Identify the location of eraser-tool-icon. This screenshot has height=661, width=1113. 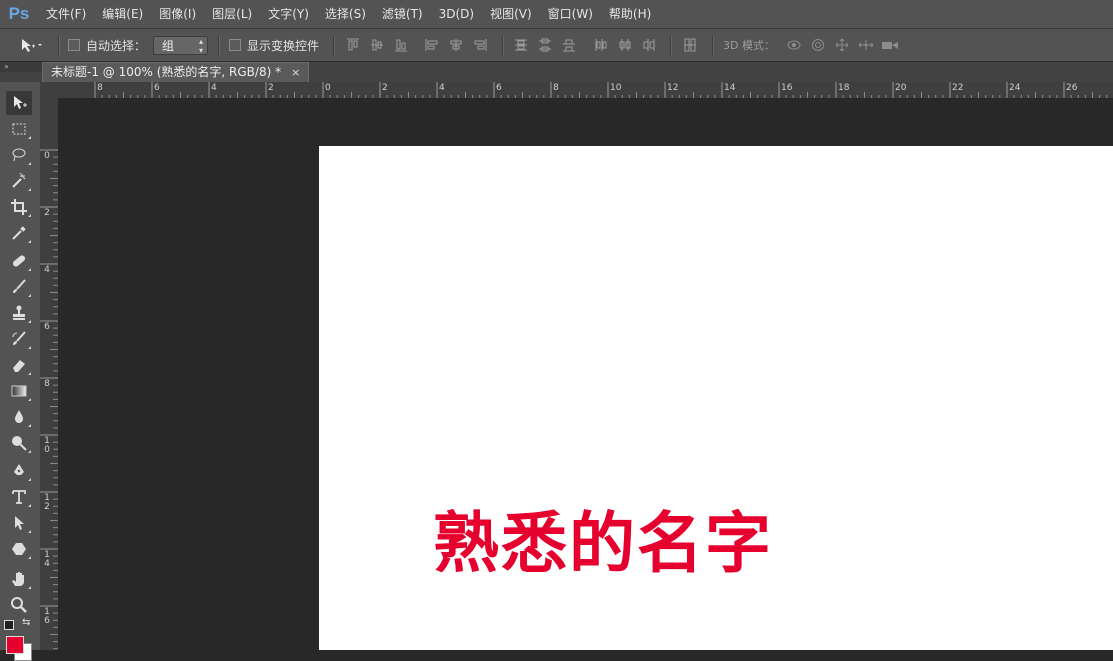
(19, 365).